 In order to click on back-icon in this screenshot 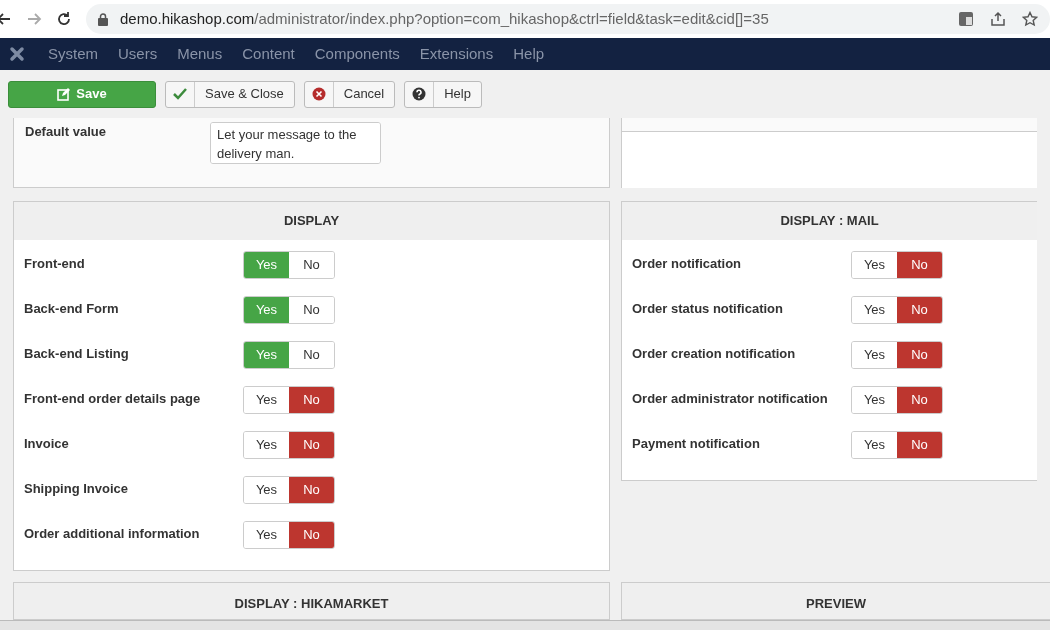, I will do `click(6, 19)`.